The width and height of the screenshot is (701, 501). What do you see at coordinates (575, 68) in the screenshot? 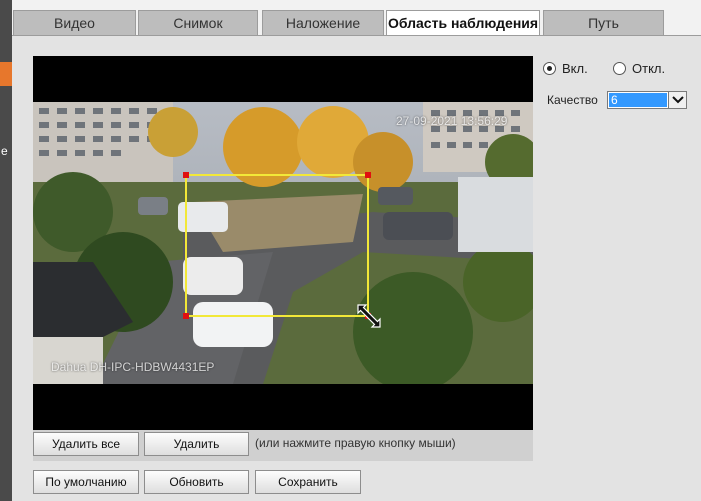
I see `enable-on-label: Вкл.` at bounding box center [575, 68].